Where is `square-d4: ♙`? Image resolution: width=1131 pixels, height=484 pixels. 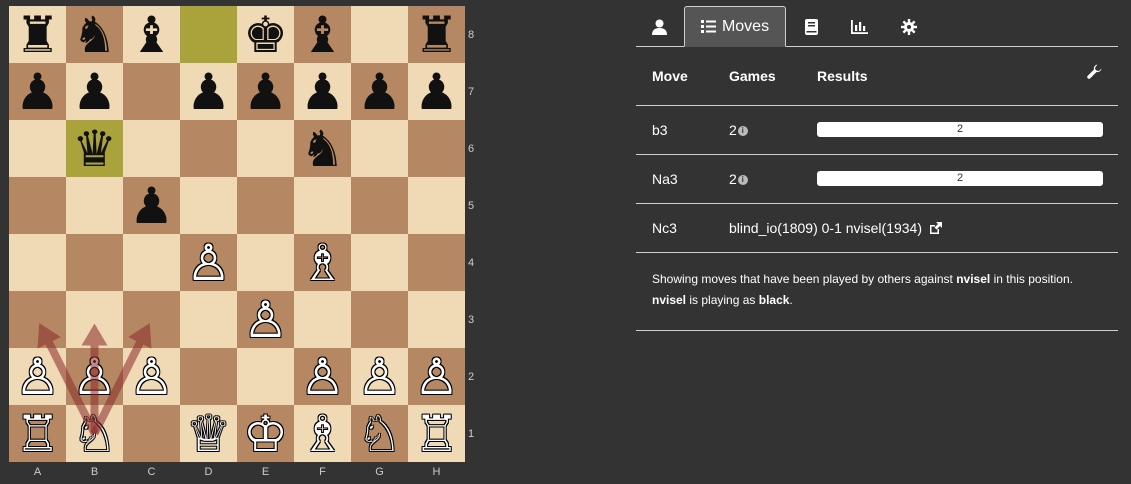 square-d4: ♙ is located at coordinates (208, 262).